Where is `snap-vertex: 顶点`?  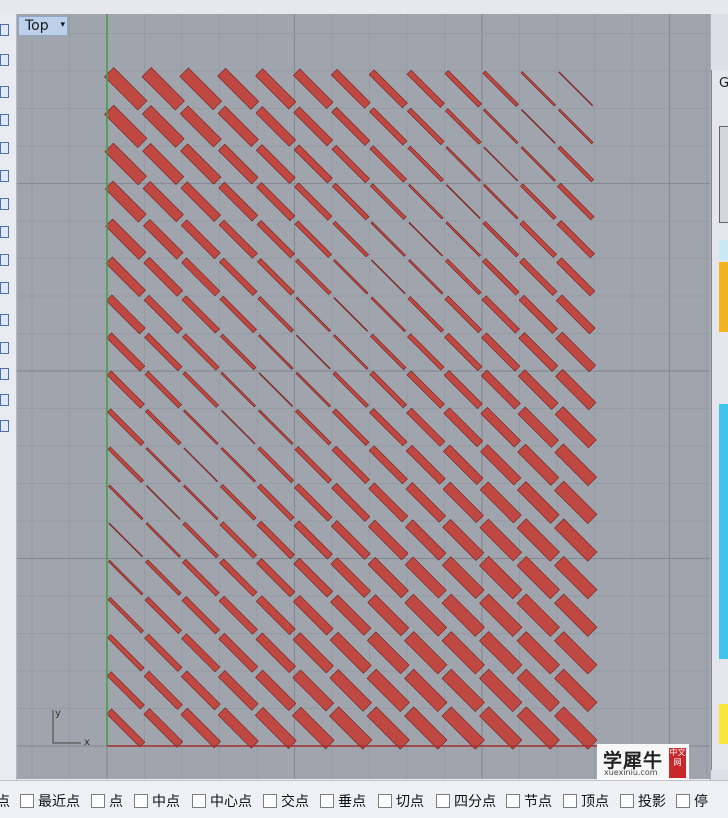
snap-vertex: 顶点 is located at coordinates (586, 801).